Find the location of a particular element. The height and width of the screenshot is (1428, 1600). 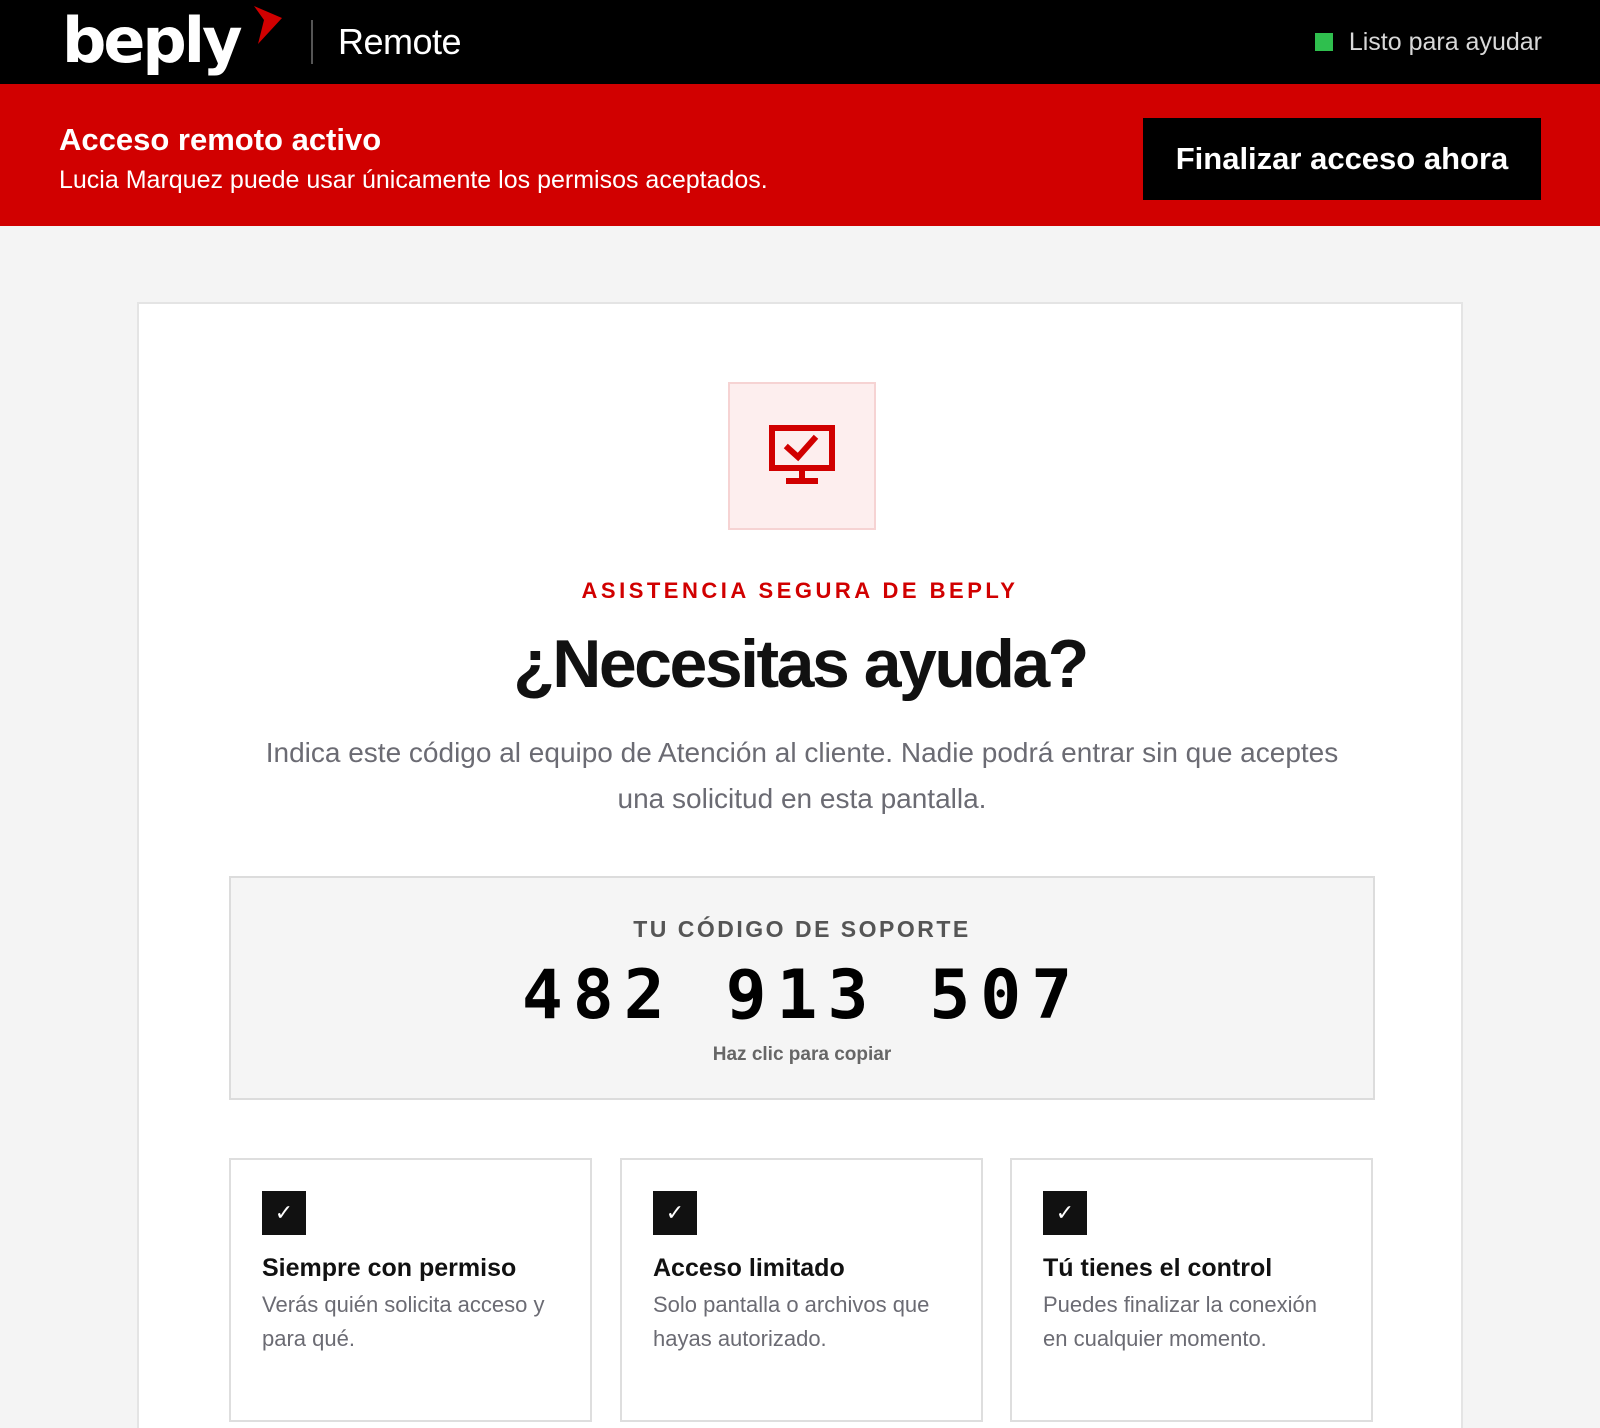

page-title: ¿Necesitas ayuda? is located at coordinates (801, 664).